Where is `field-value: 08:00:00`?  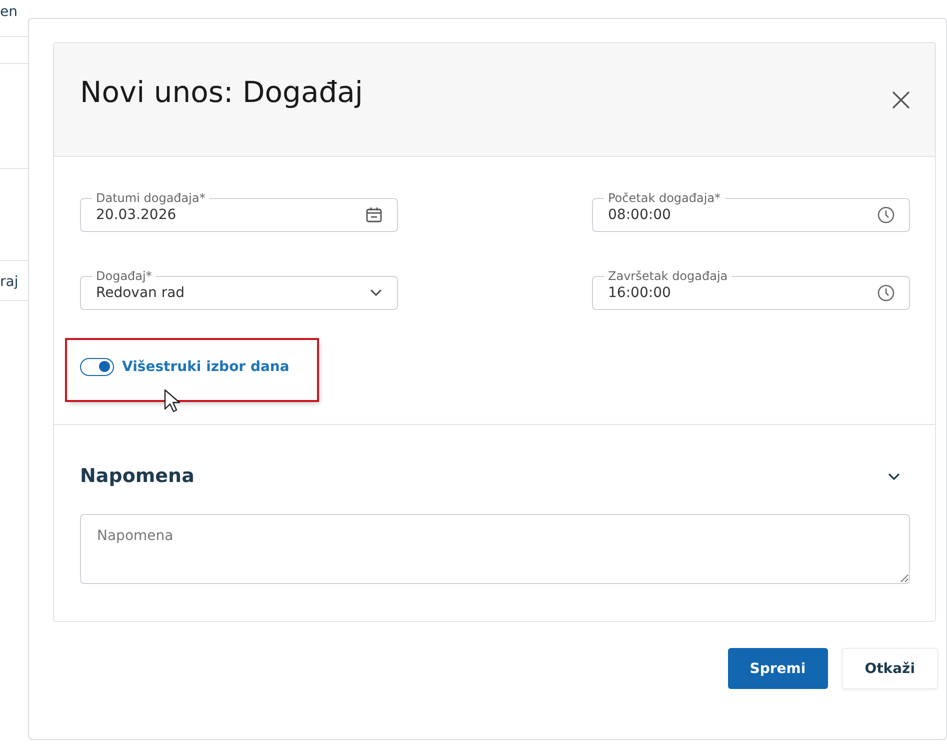
field-value: 08:00:00 is located at coordinates (640, 214).